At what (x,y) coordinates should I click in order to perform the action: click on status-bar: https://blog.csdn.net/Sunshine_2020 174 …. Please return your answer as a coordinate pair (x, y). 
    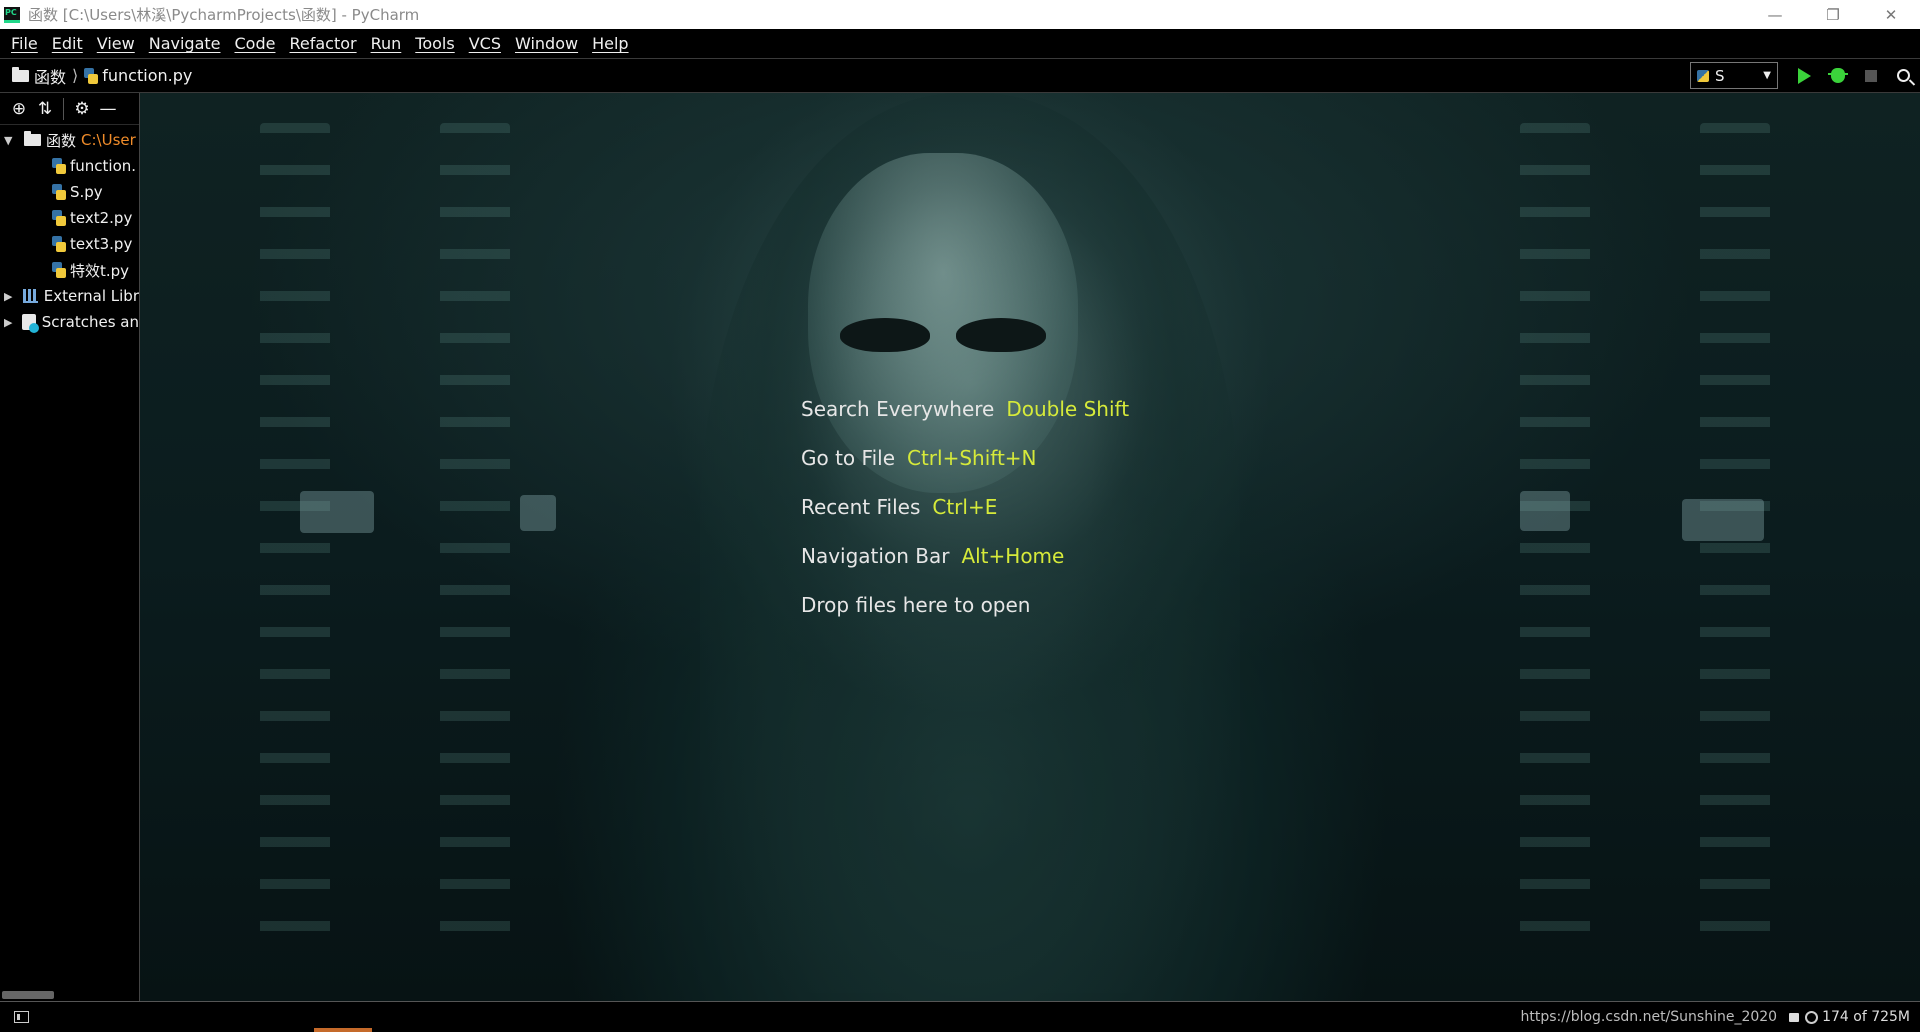
    Looking at the image, I should click on (960, 1016).